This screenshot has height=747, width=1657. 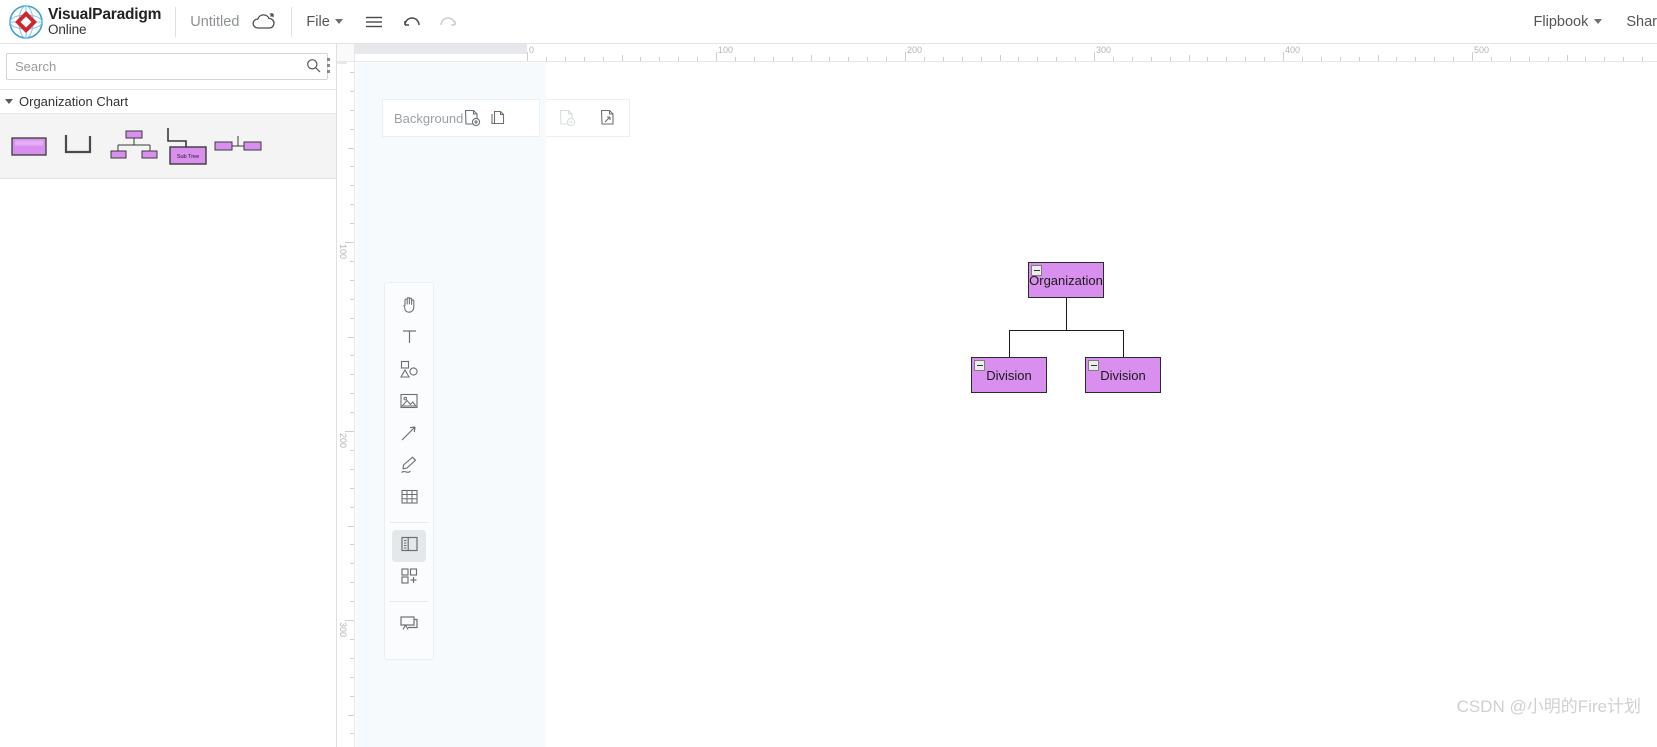 I want to click on hamburger-menu-icon, so click(x=374, y=22).